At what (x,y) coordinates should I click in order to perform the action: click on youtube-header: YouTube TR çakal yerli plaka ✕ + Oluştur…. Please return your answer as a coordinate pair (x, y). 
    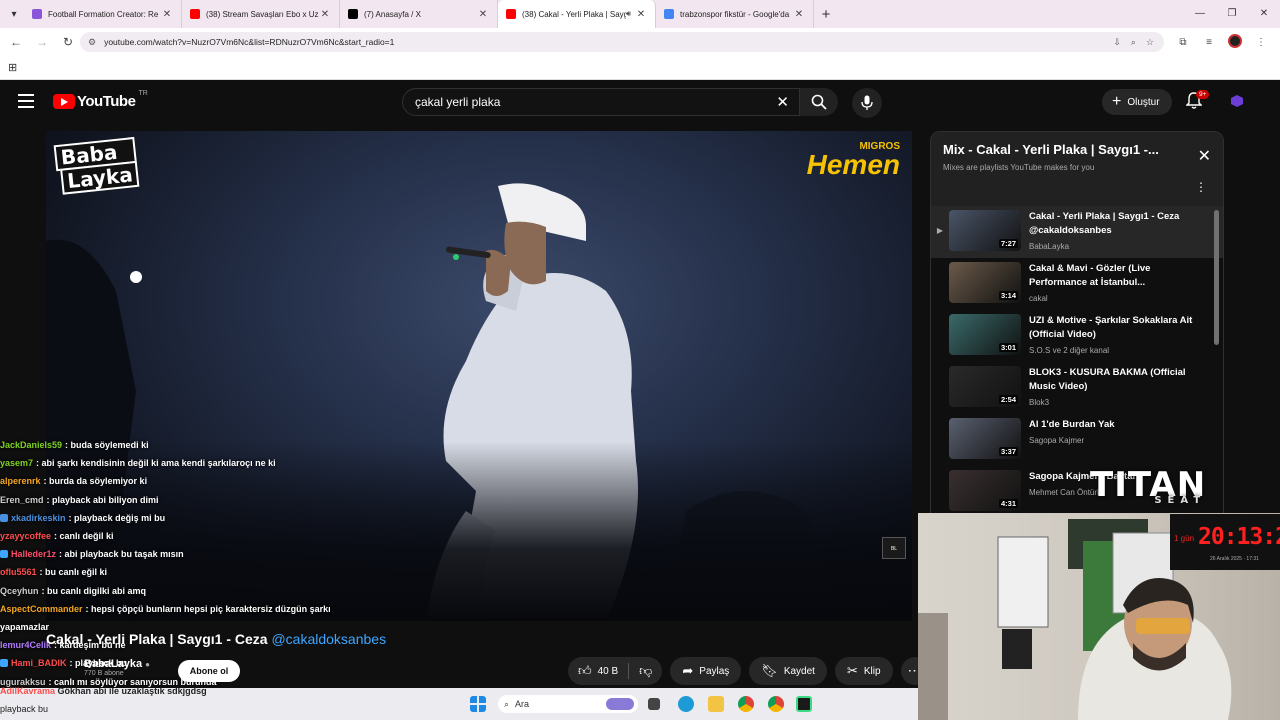
    Looking at the image, I should click on (640, 102).